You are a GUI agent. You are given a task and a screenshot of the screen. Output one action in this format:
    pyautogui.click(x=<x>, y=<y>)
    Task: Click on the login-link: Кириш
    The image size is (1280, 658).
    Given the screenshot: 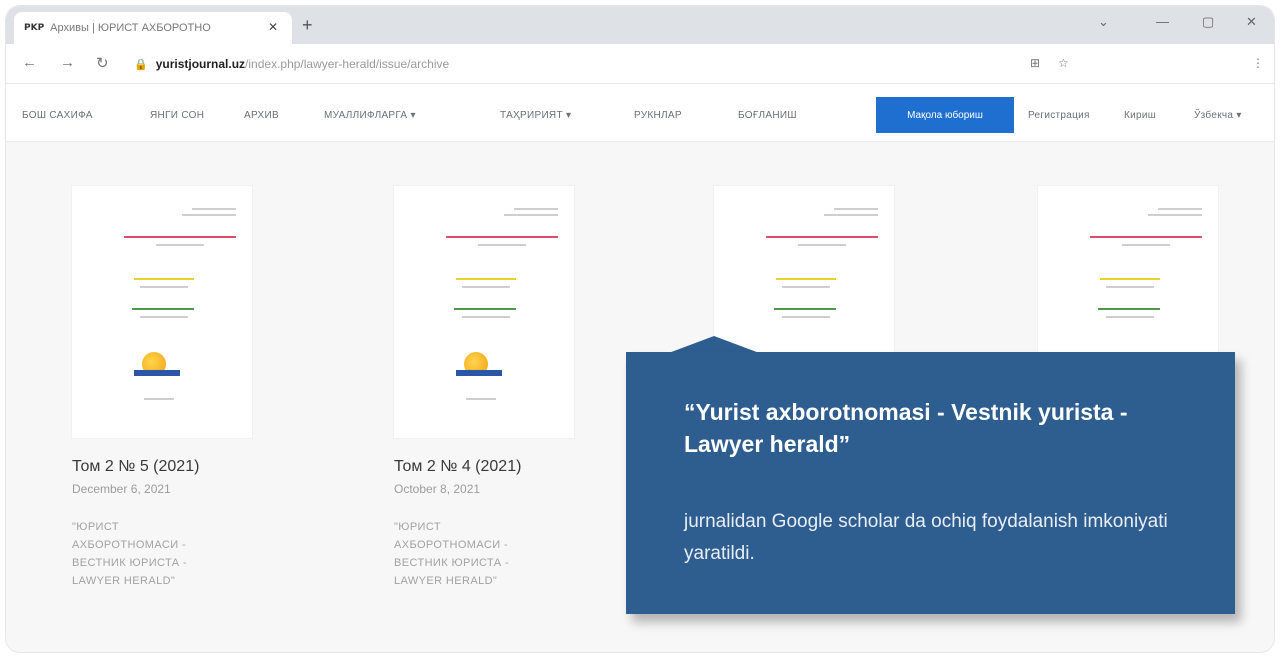 What is the action you would take?
    pyautogui.click(x=1140, y=115)
    